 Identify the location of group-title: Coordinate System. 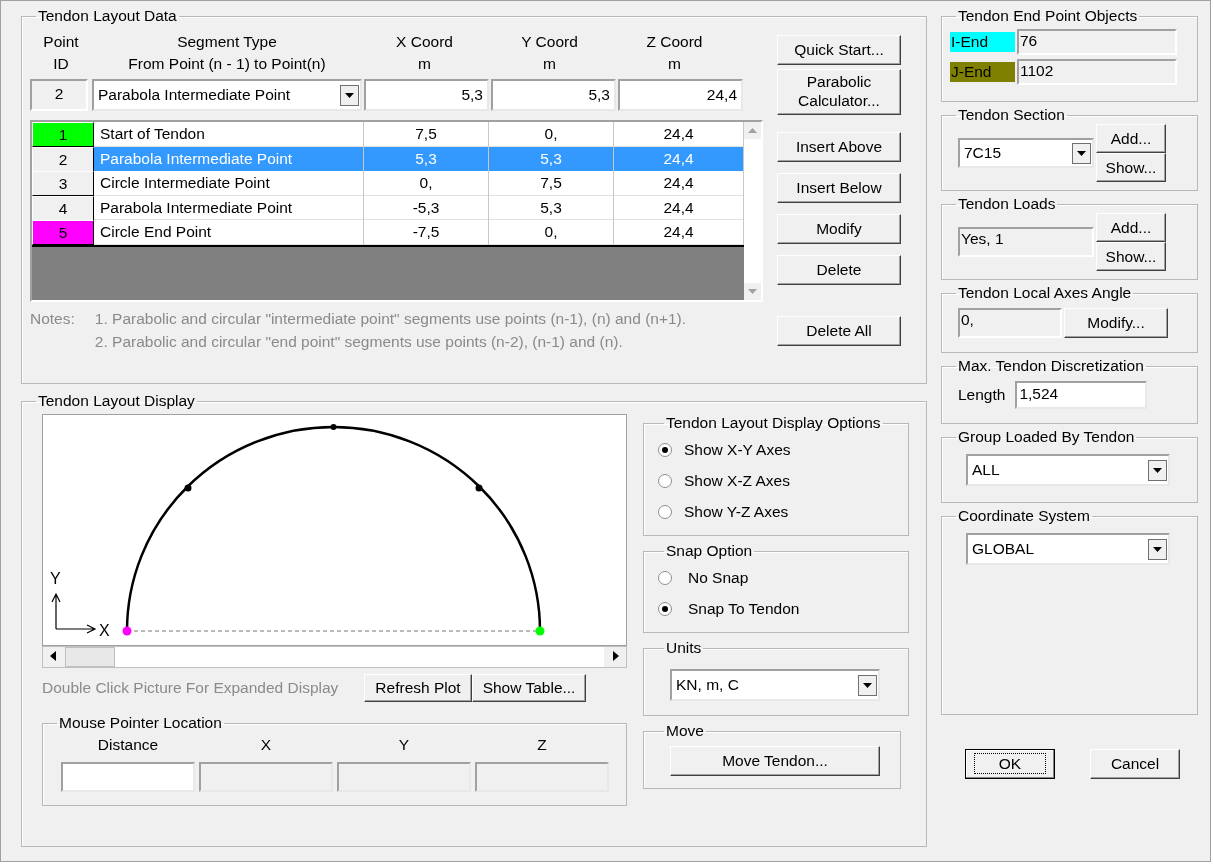
(1024, 516).